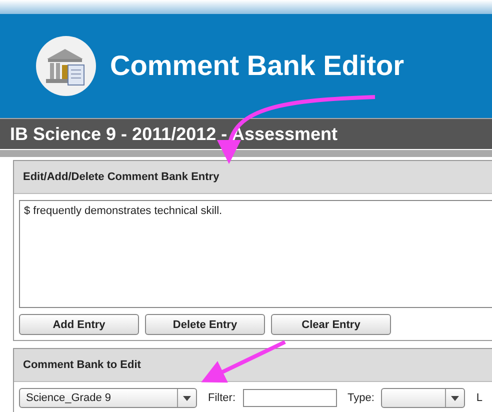 Image resolution: width=492 pixels, height=412 pixels. Describe the element at coordinates (289, 398) in the screenshot. I see `filter-field` at that location.